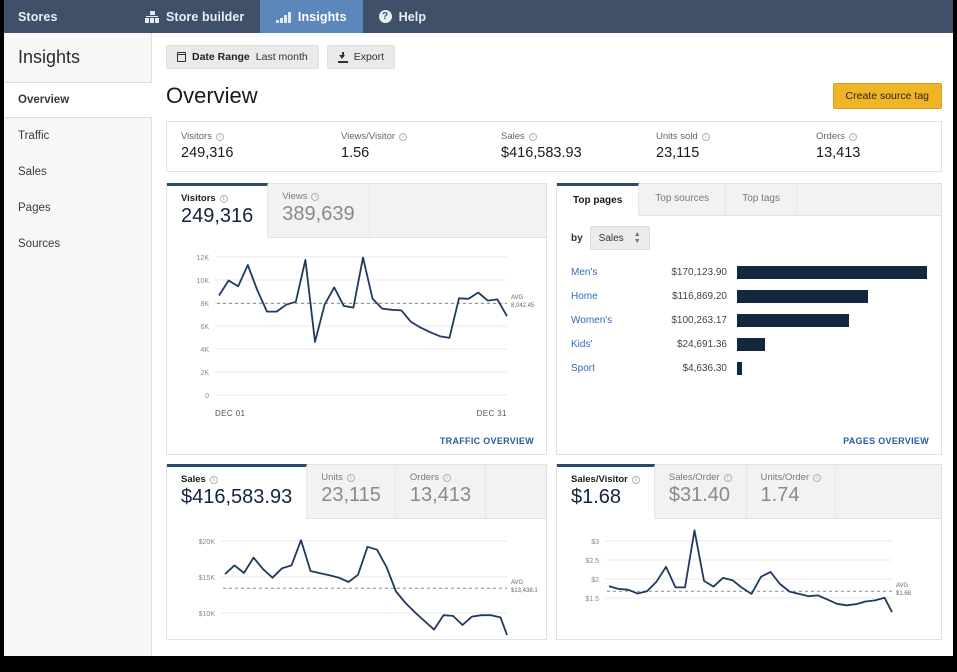  What do you see at coordinates (838, 153) in the screenshot?
I see `kpi-value: 13,413` at bounding box center [838, 153].